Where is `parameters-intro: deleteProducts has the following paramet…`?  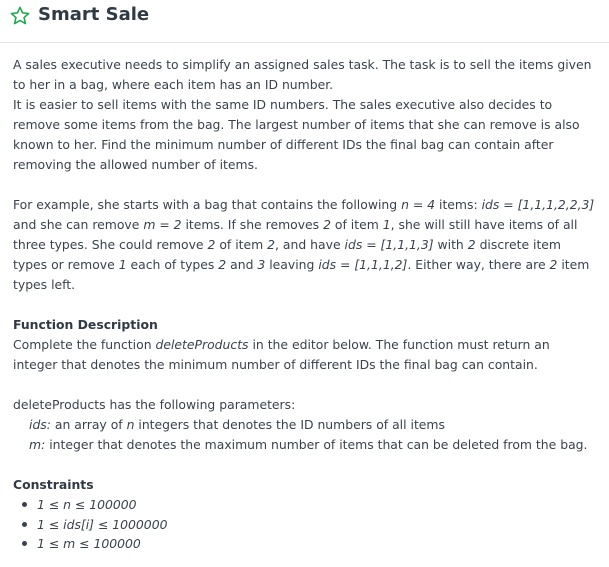 parameters-intro: deleteProducts has the following paramet… is located at coordinates (154, 404).